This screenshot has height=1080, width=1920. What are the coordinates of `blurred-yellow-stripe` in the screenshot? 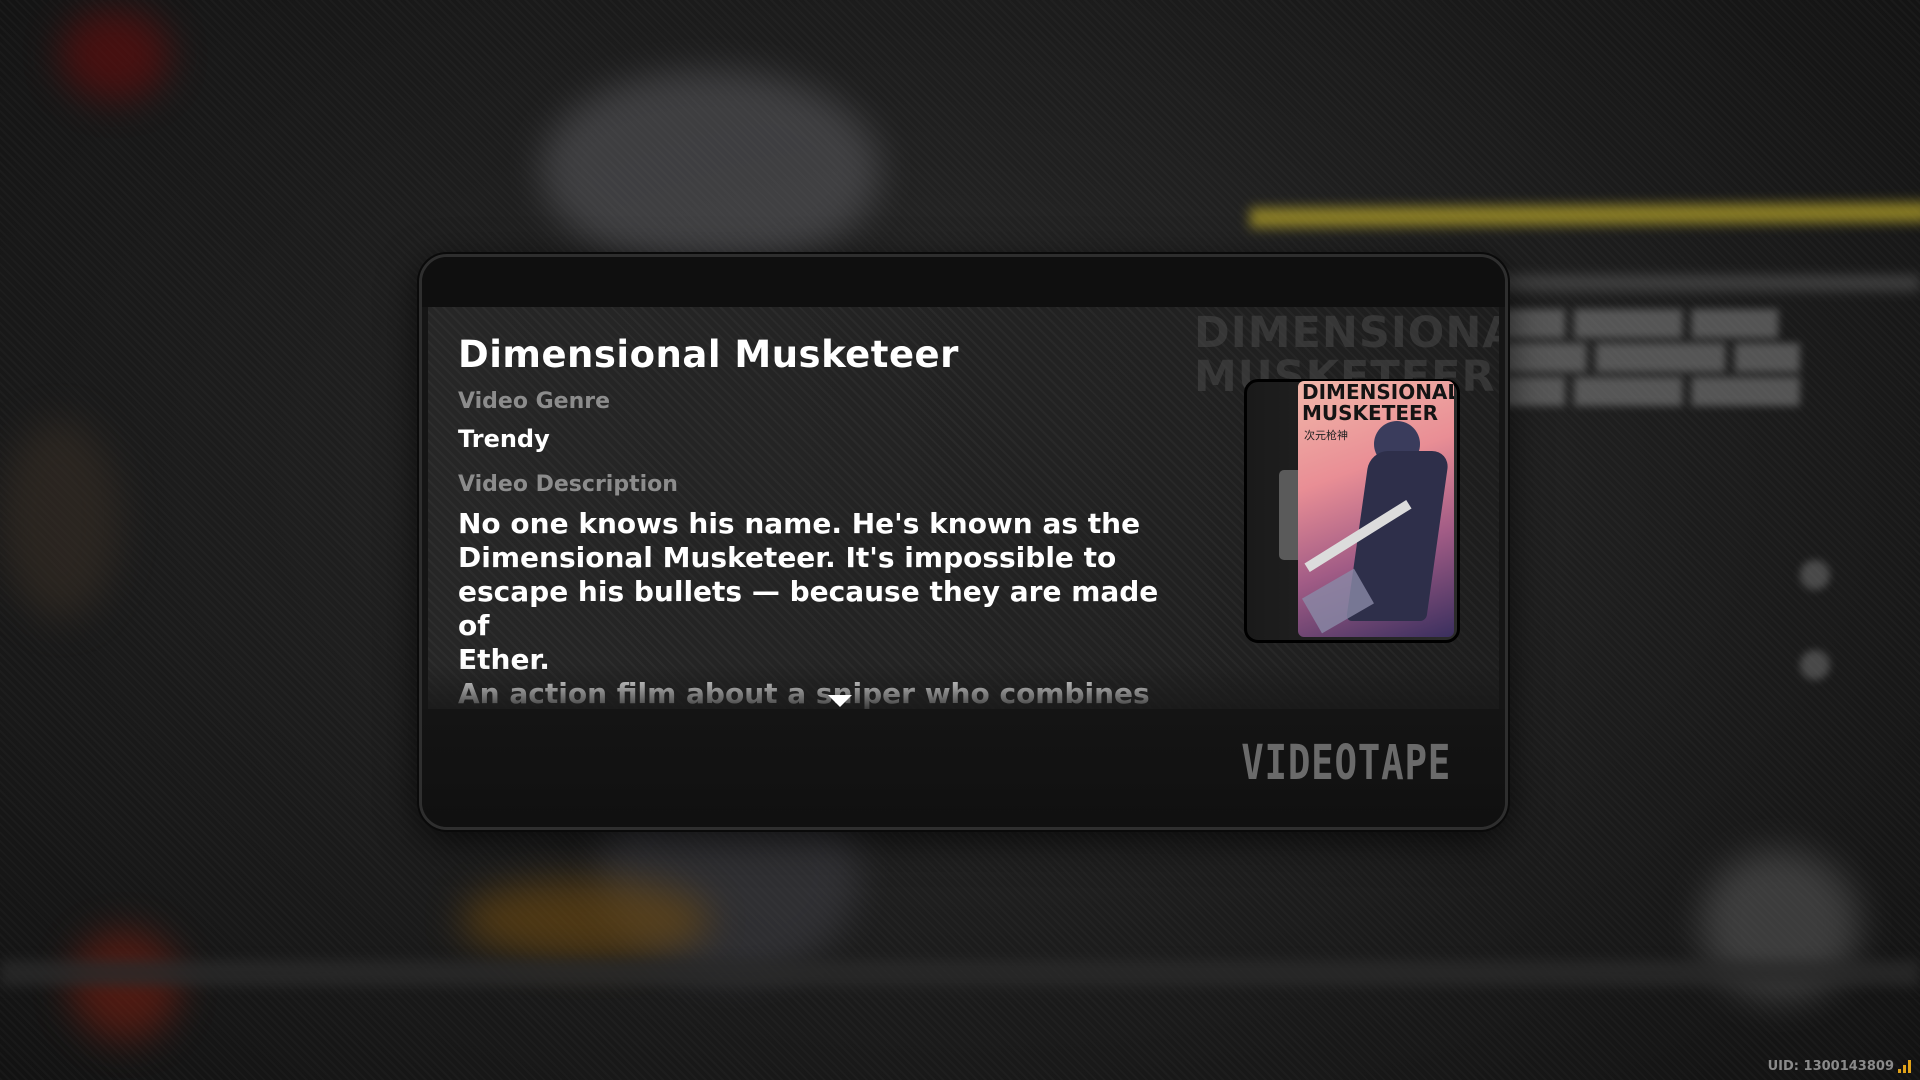 It's located at (1584, 215).